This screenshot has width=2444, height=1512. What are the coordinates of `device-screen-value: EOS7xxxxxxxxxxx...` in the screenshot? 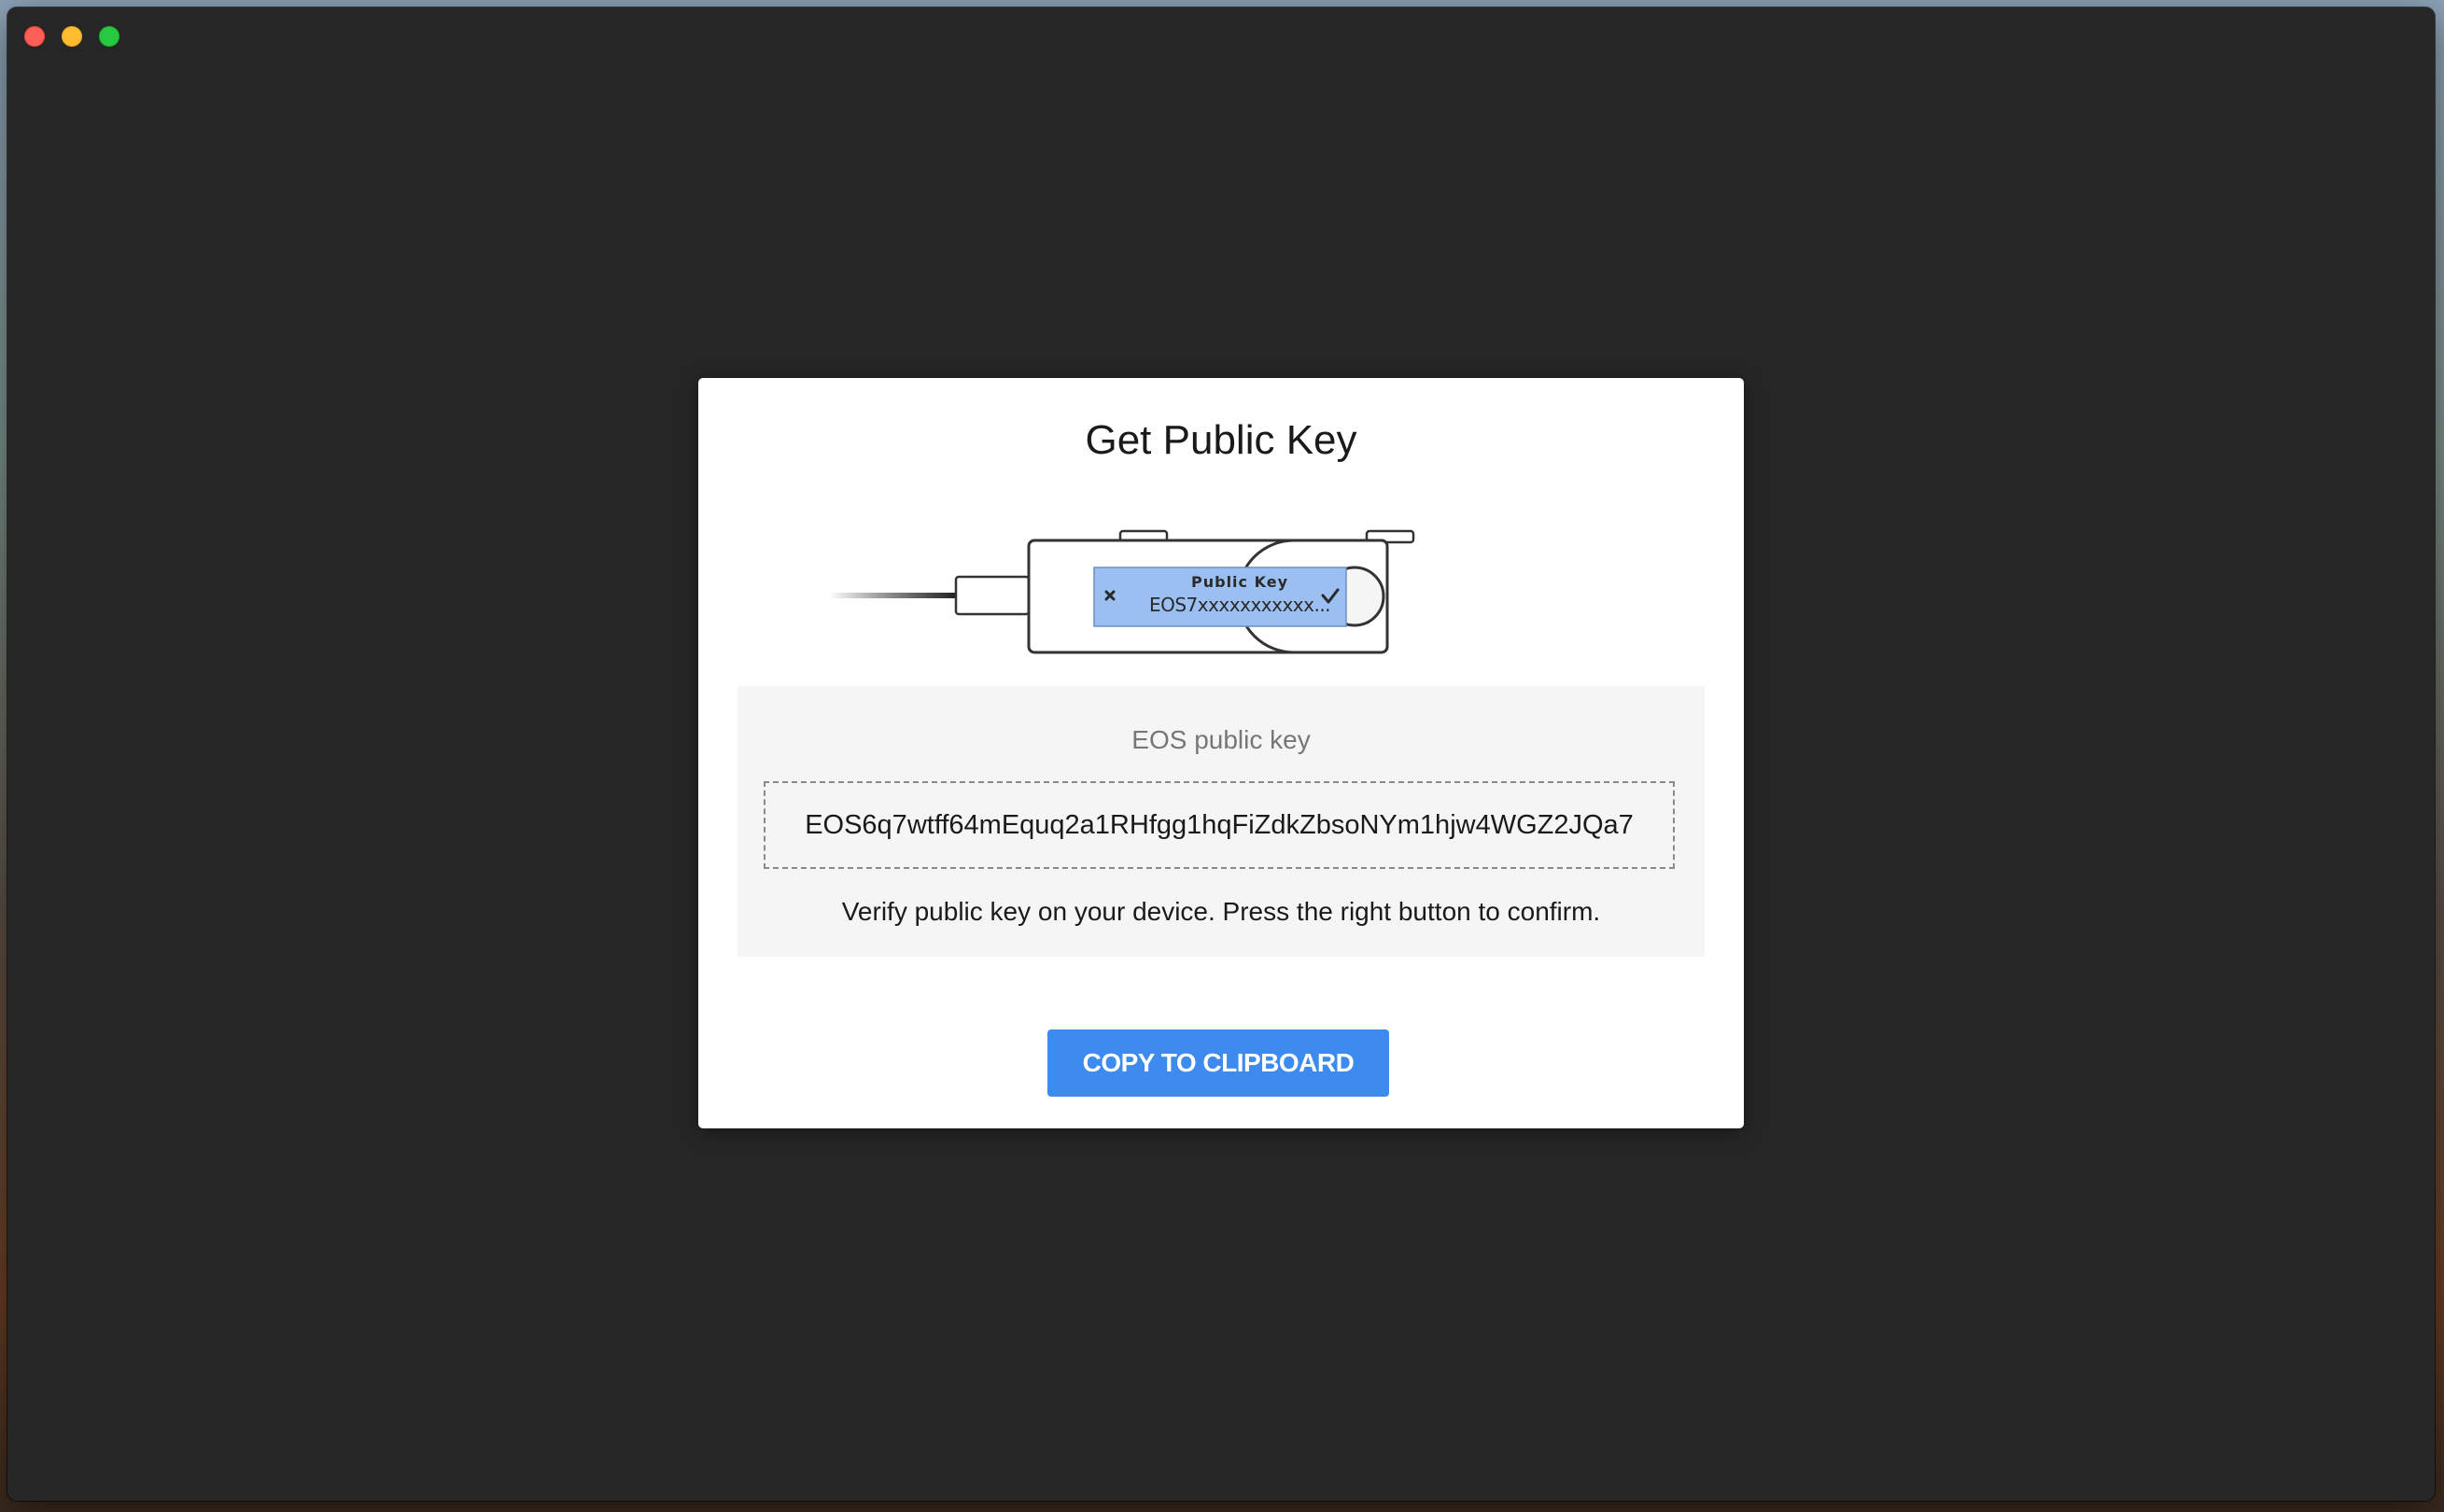 It's located at (1239, 605).